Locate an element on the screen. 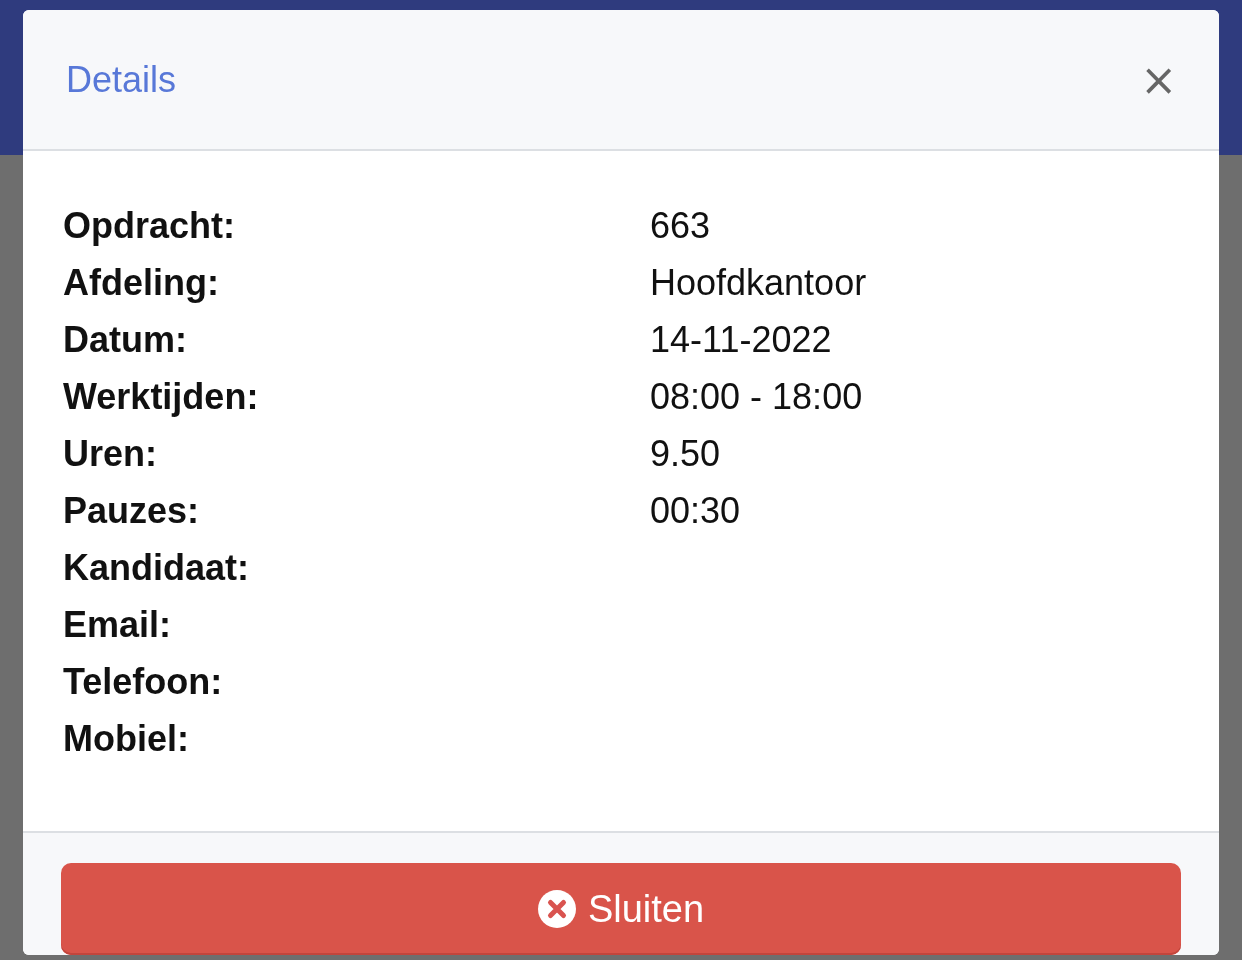 Image resolution: width=1242 pixels, height=960 pixels. close-circle-icon is located at coordinates (556, 909).